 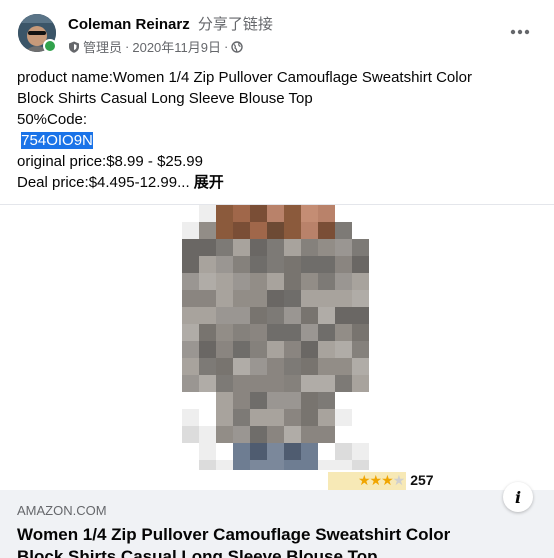 What do you see at coordinates (74, 47) in the screenshot?
I see `admin-shield-icon` at bounding box center [74, 47].